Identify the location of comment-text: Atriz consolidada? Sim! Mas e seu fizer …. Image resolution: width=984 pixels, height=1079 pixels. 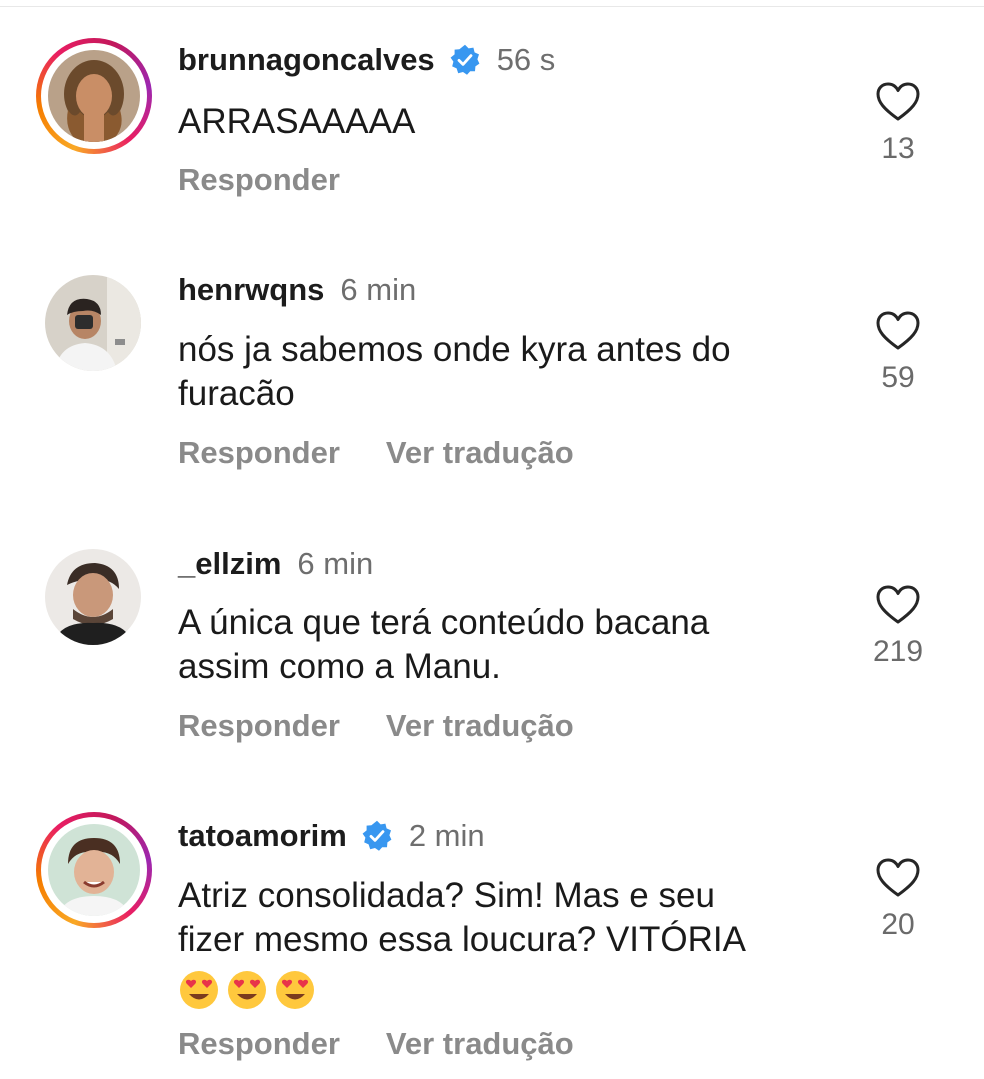
(498, 942).